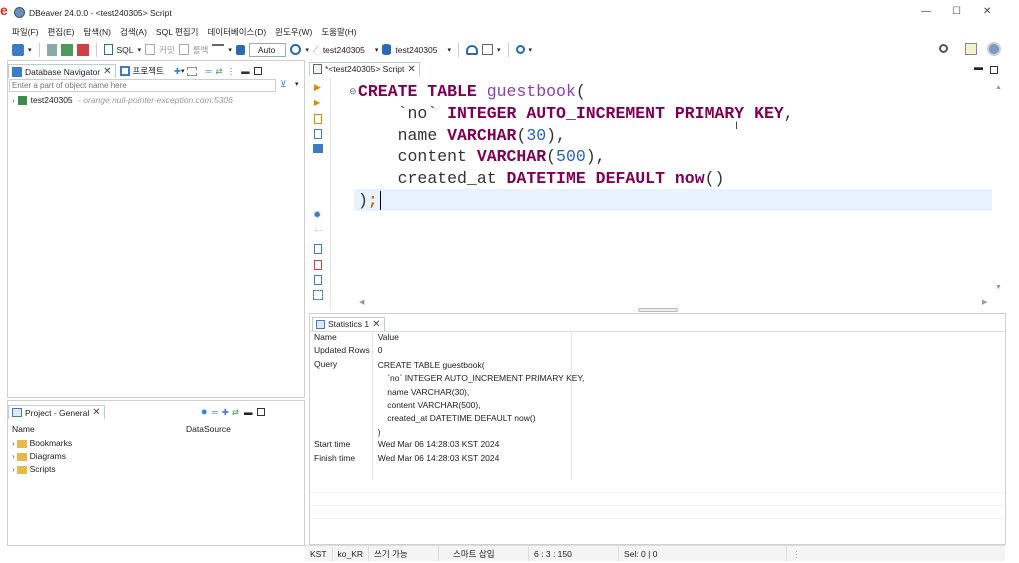  I want to click on menu-database: 데이터베이스(D), so click(236, 32).